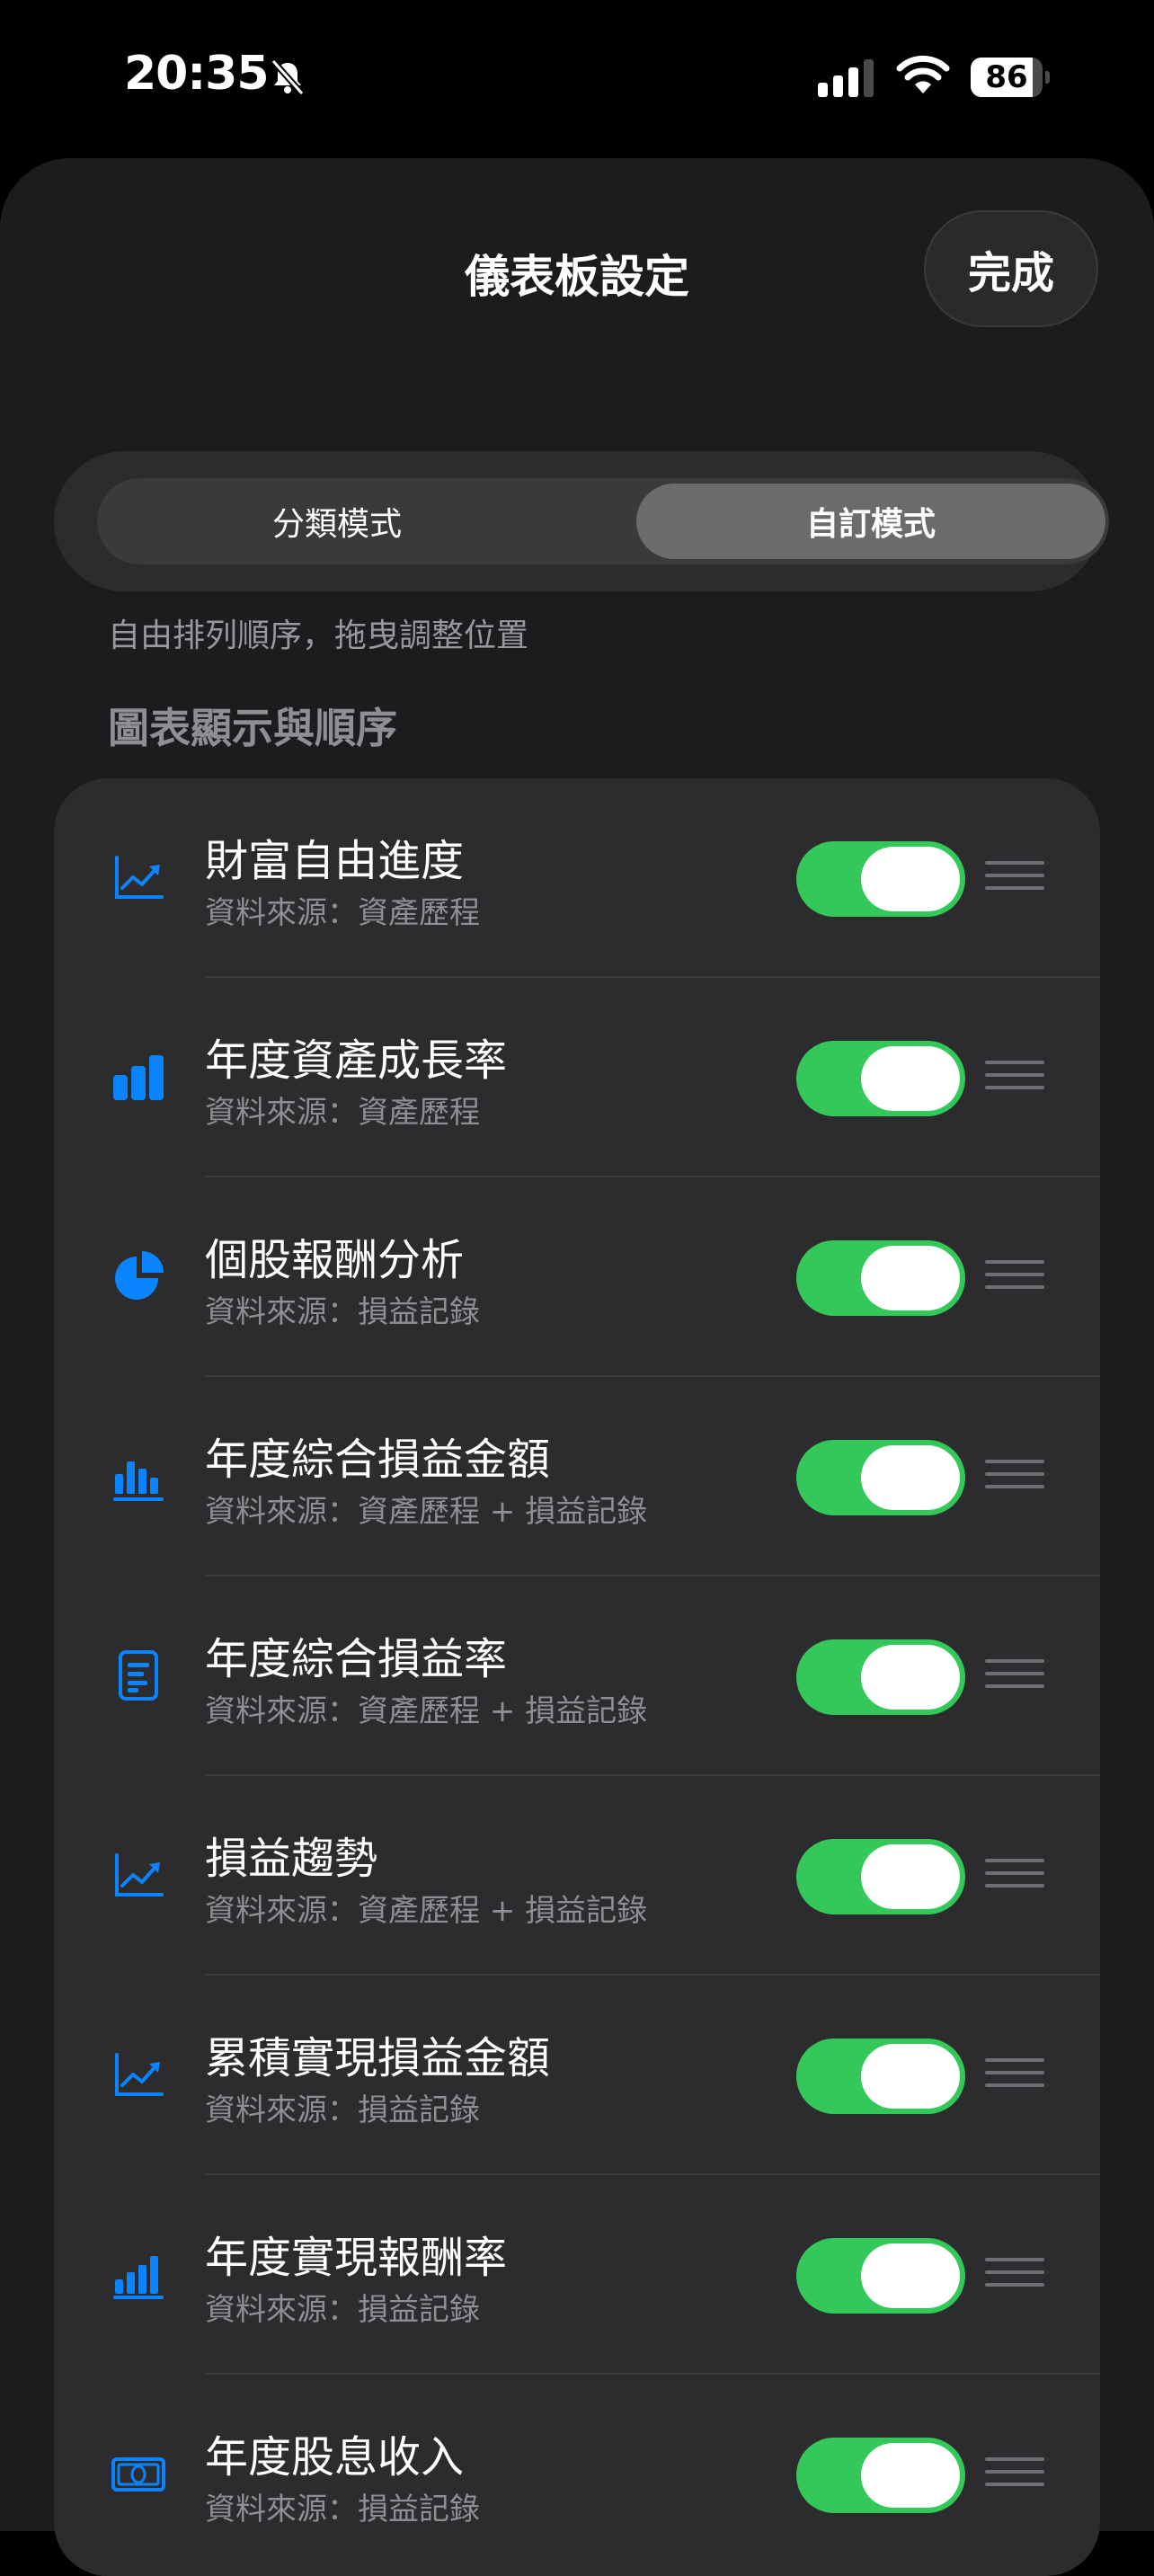 This screenshot has width=1154, height=2576. What do you see at coordinates (335, 1260) in the screenshot?
I see `item-title: 個股報酬分析` at bounding box center [335, 1260].